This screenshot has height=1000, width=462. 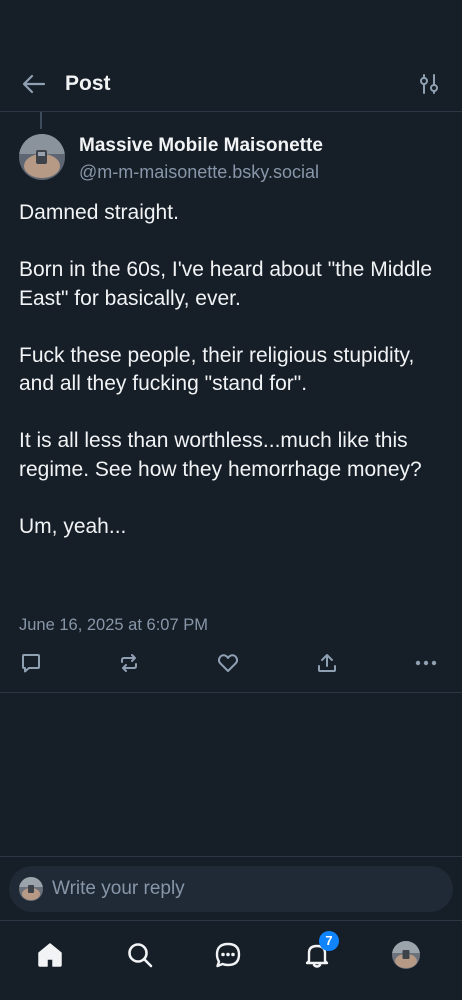 I want to click on page-title: Post, so click(x=88, y=83).